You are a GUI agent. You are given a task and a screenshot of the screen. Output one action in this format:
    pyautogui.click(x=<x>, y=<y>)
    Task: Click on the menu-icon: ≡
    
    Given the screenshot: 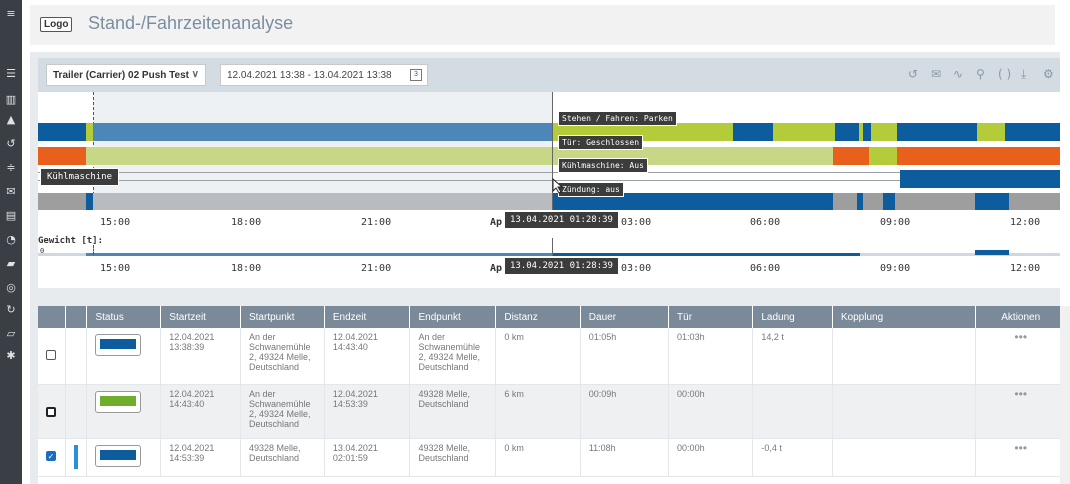 What is the action you would take?
    pyautogui.click(x=11, y=14)
    